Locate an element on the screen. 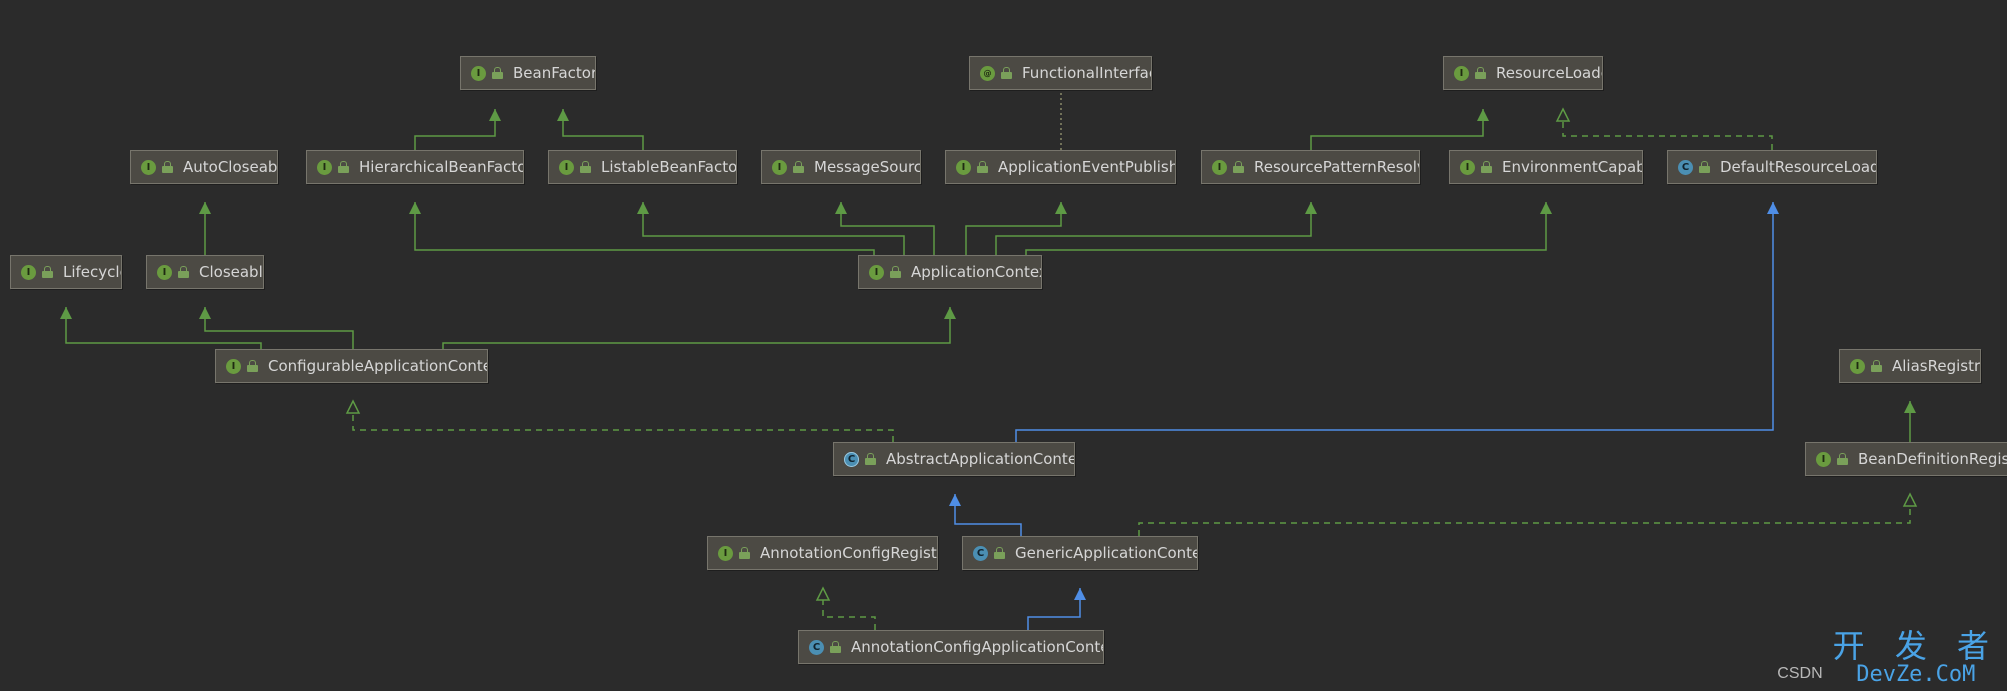  node-label: ResourceLoader is located at coordinates (1549, 73).